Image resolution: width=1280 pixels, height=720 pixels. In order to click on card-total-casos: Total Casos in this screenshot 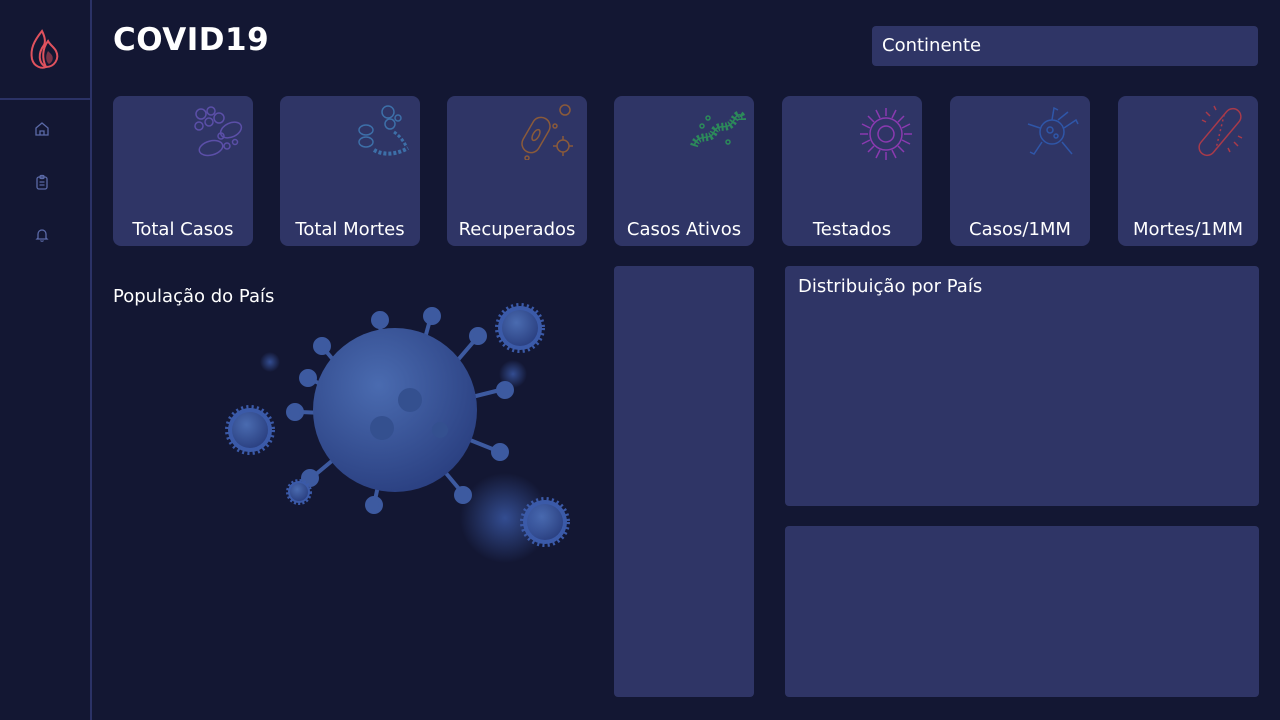, I will do `click(183, 171)`.